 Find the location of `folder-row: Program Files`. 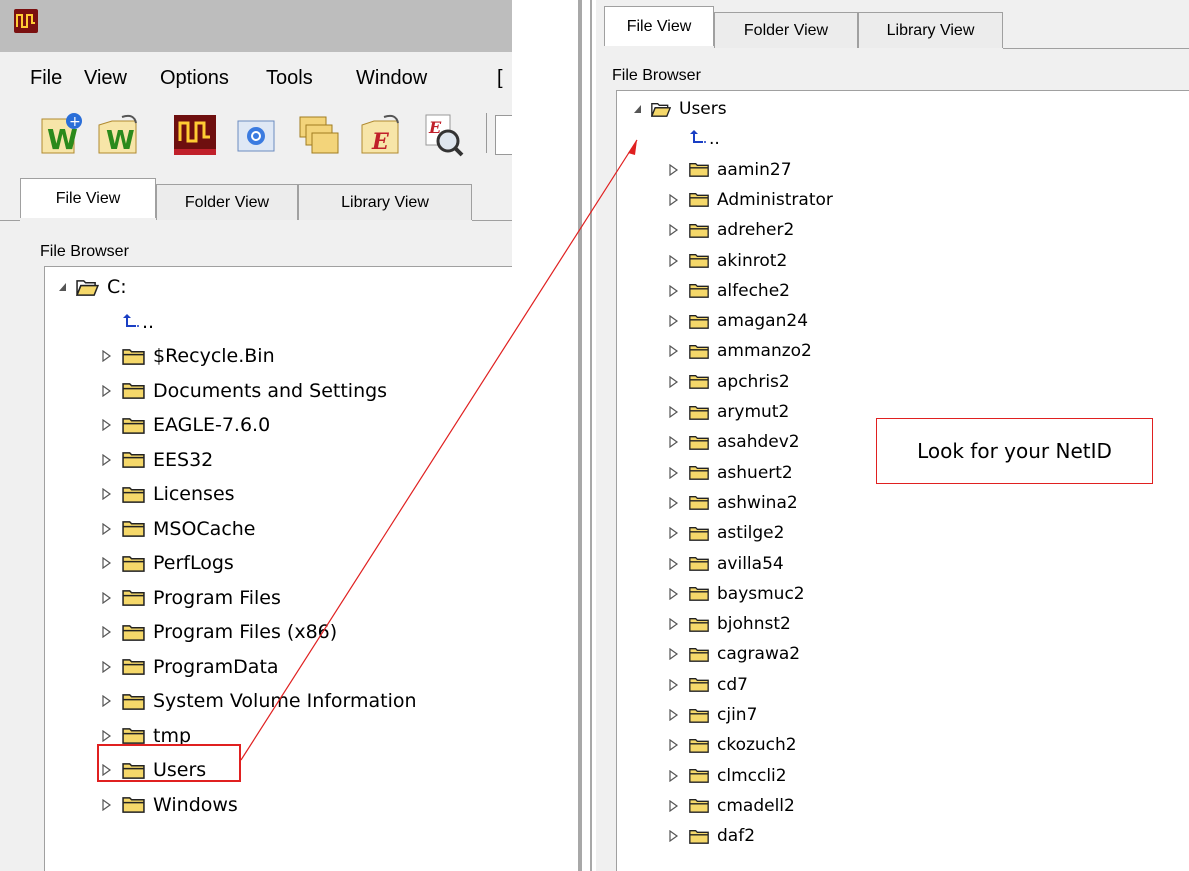

folder-row: Program Files is located at coordinates (191, 598).